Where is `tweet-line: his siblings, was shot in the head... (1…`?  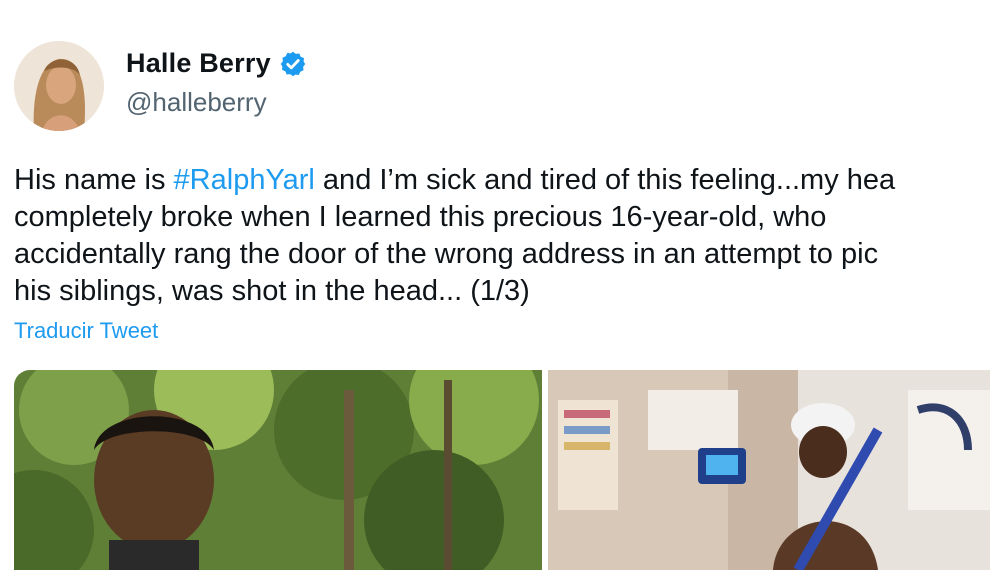 tweet-line: his siblings, was shot in the head... (1… is located at coordinates (272, 291).